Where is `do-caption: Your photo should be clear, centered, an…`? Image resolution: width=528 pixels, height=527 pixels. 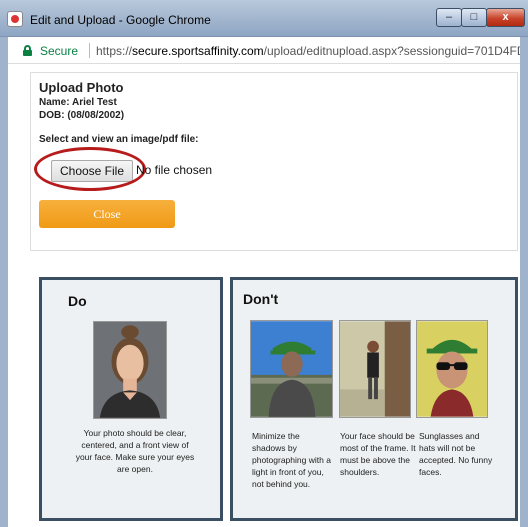
do-caption: Your photo should be clear, centered, an… is located at coordinates (135, 451).